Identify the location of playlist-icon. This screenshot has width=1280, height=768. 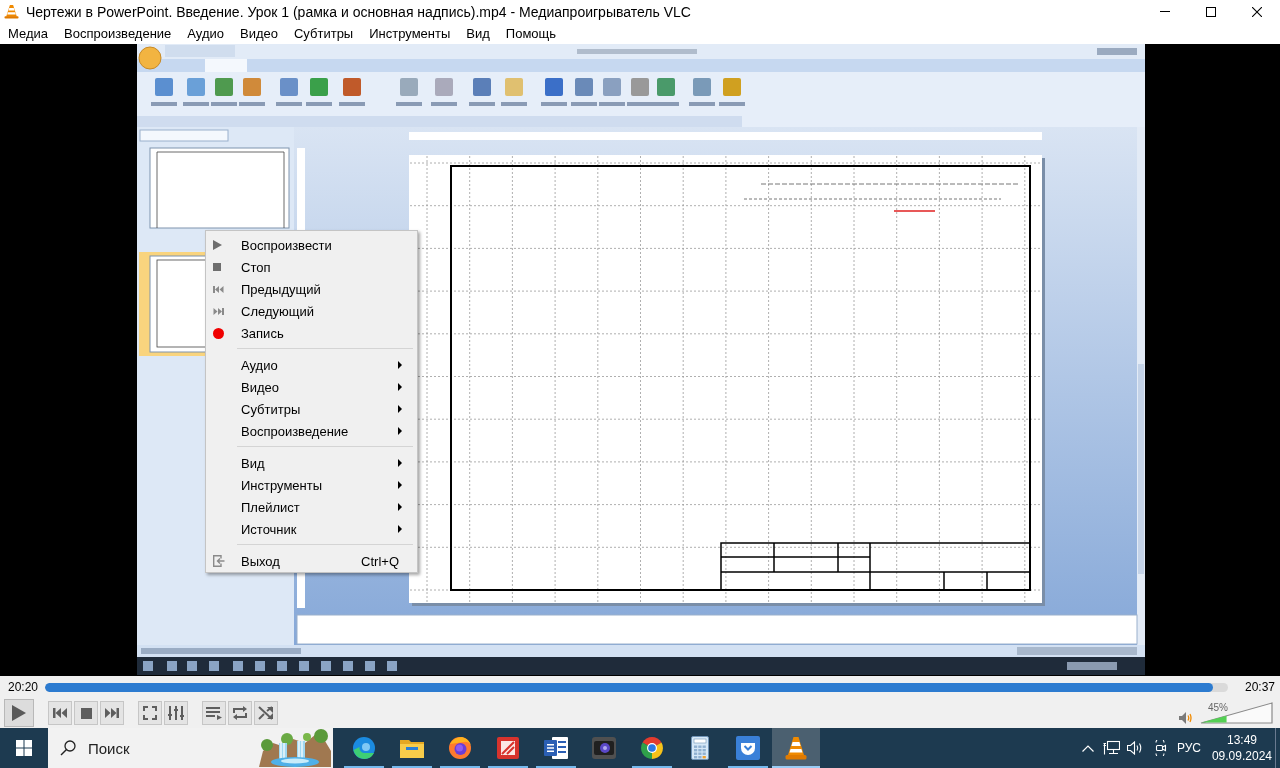
(214, 713).